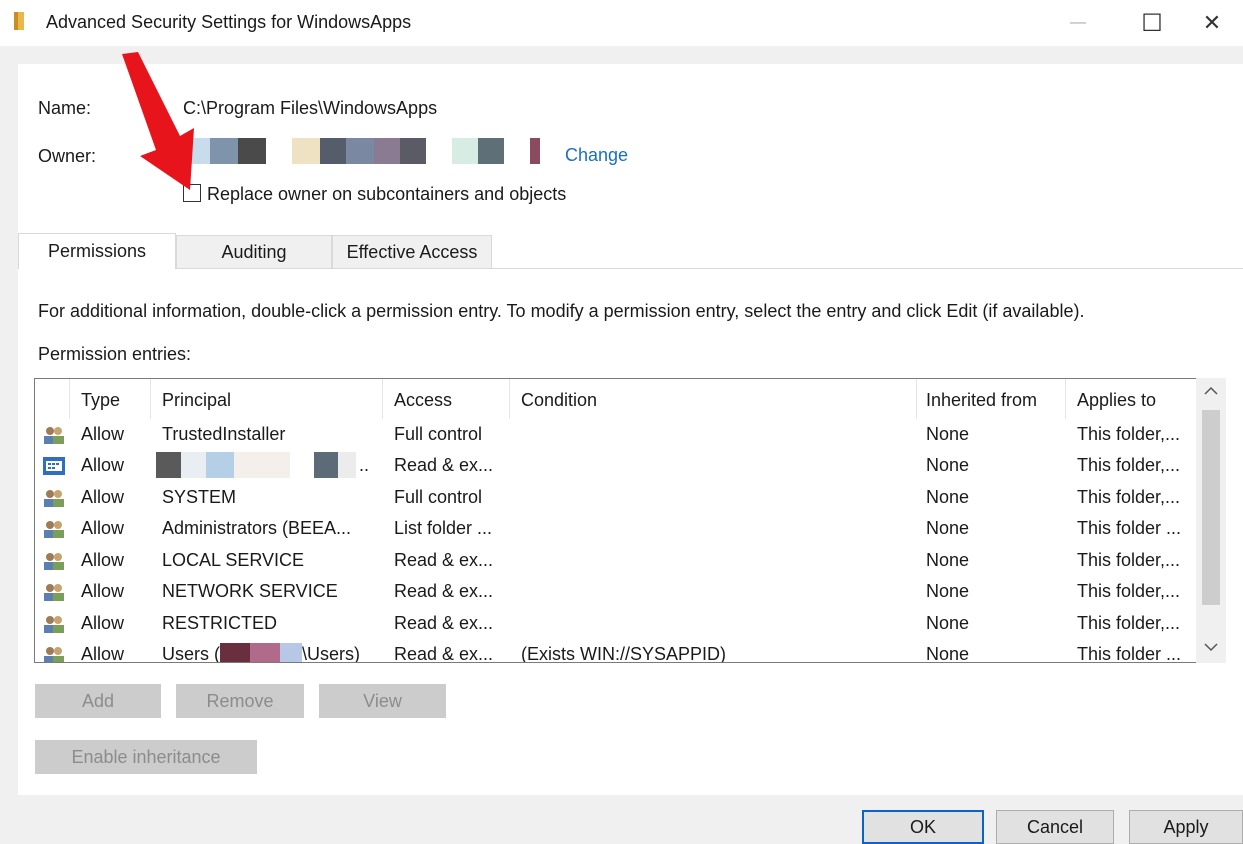 This screenshot has width=1243, height=844. I want to click on name-value: C:\Program Files\WindowsApps, so click(310, 108).